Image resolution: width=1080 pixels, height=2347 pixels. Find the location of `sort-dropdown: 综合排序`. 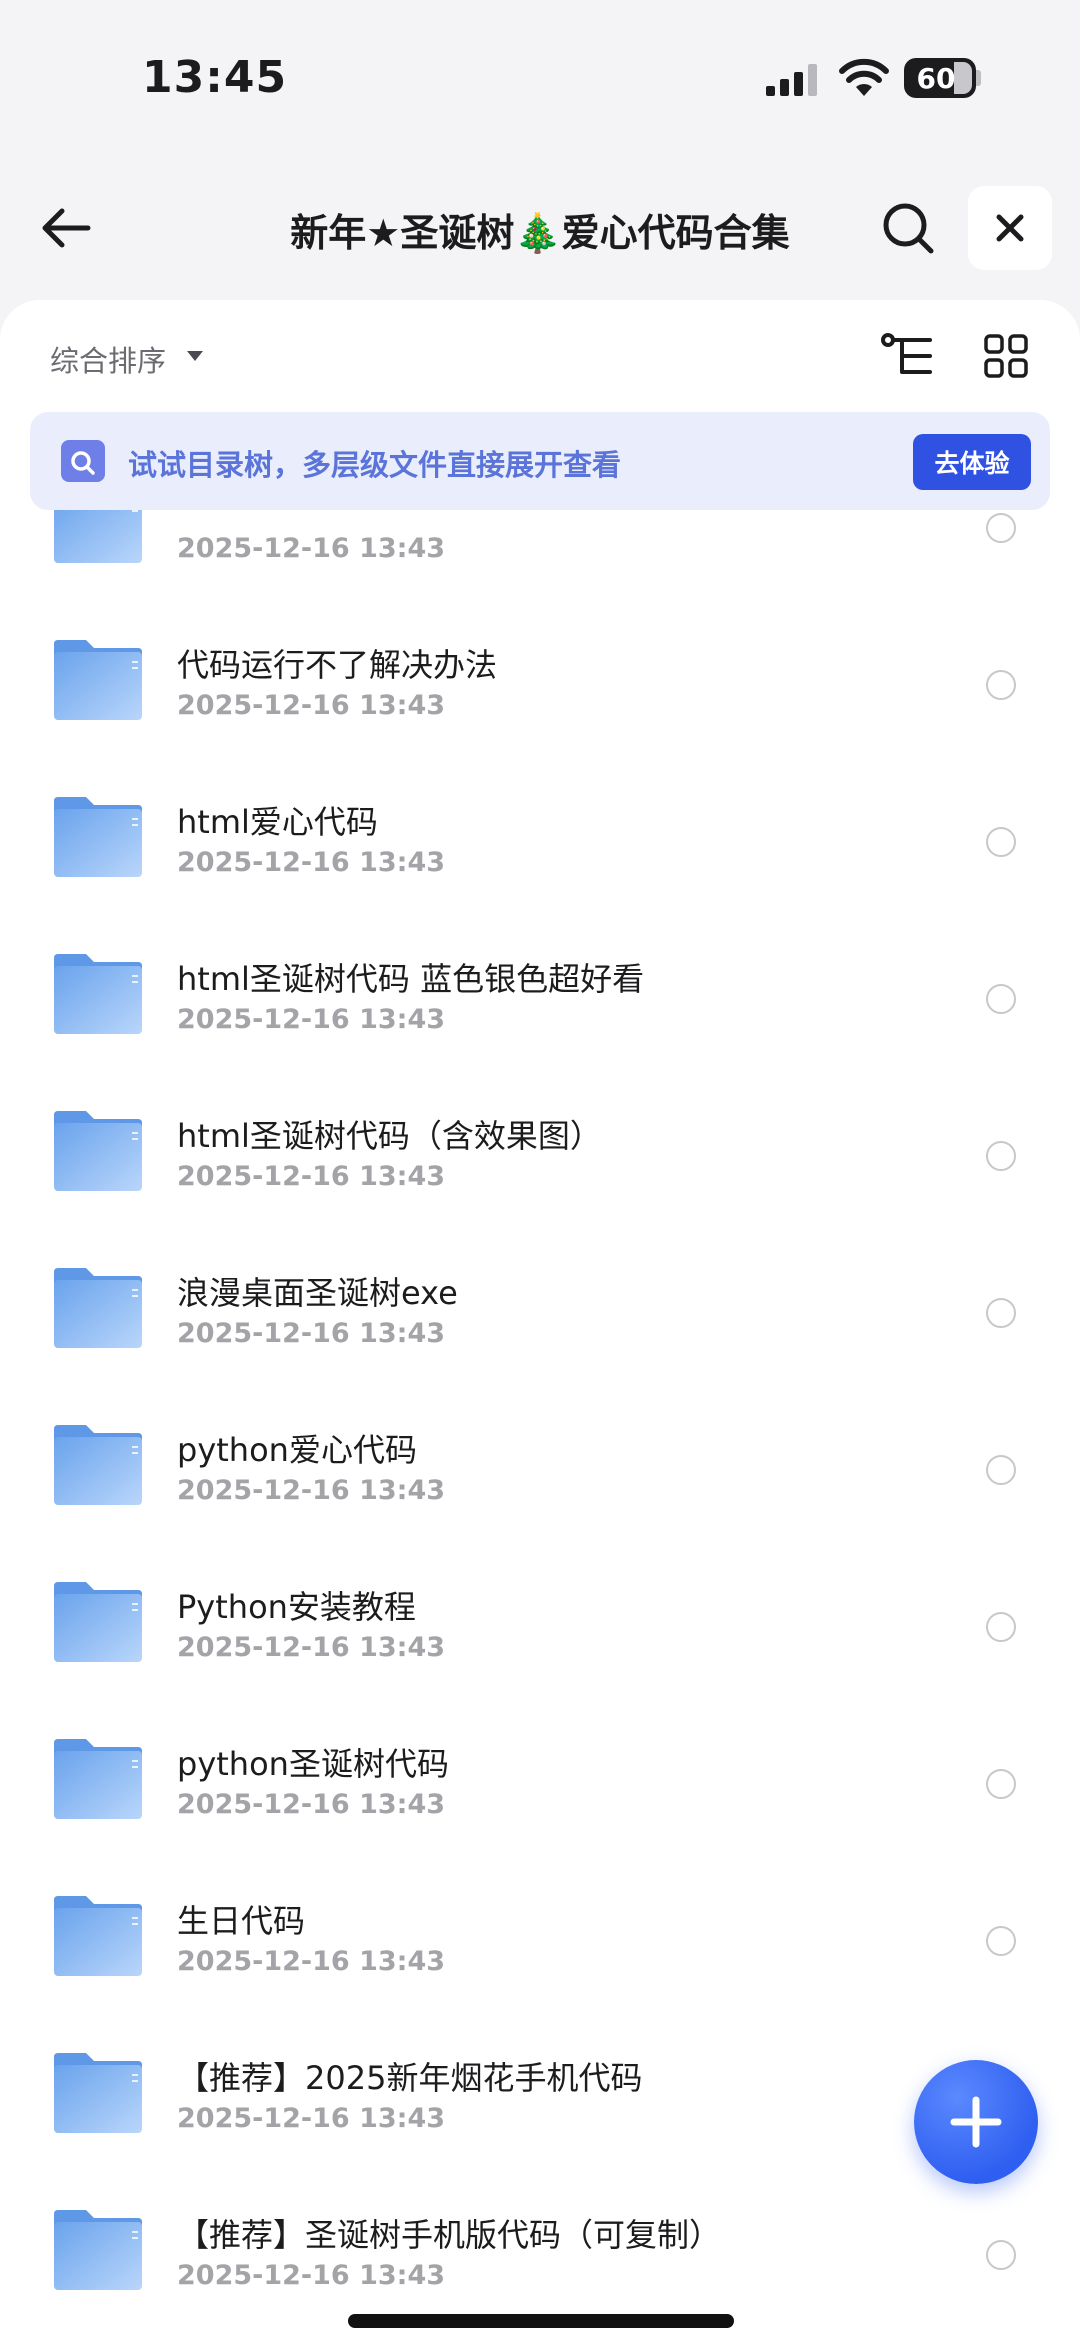

sort-dropdown: 综合排序 is located at coordinates (108, 359).